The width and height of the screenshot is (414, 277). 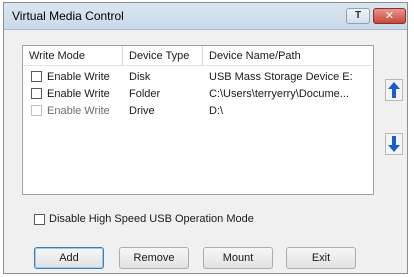 I want to click on move-up-button, so click(x=394, y=90).